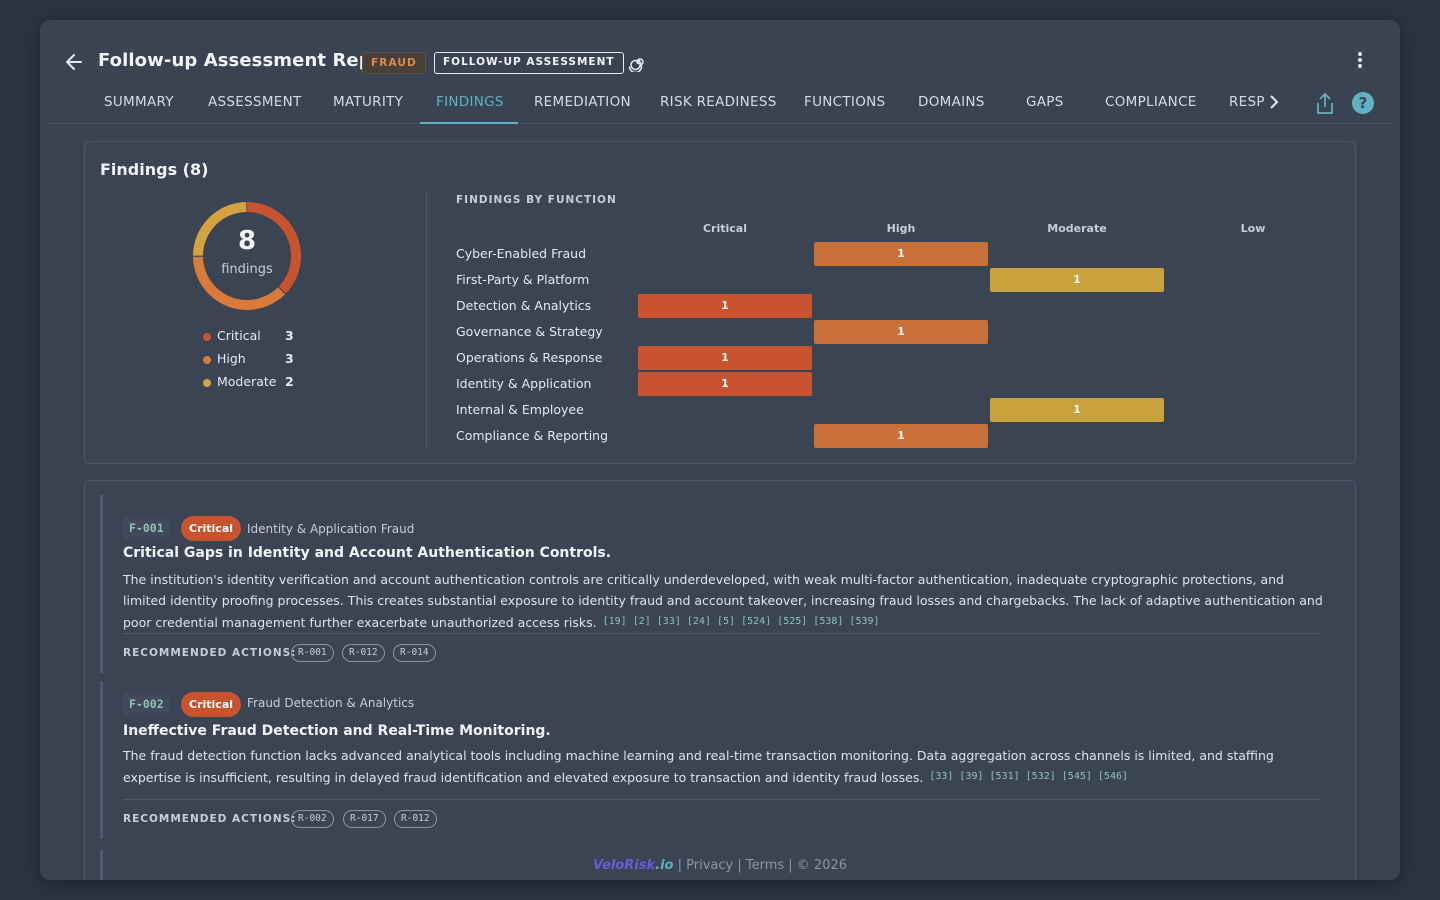  What do you see at coordinates (289, 381) in the screenshot?
I see `legend-count: 2` at bounding box center [289, 381].